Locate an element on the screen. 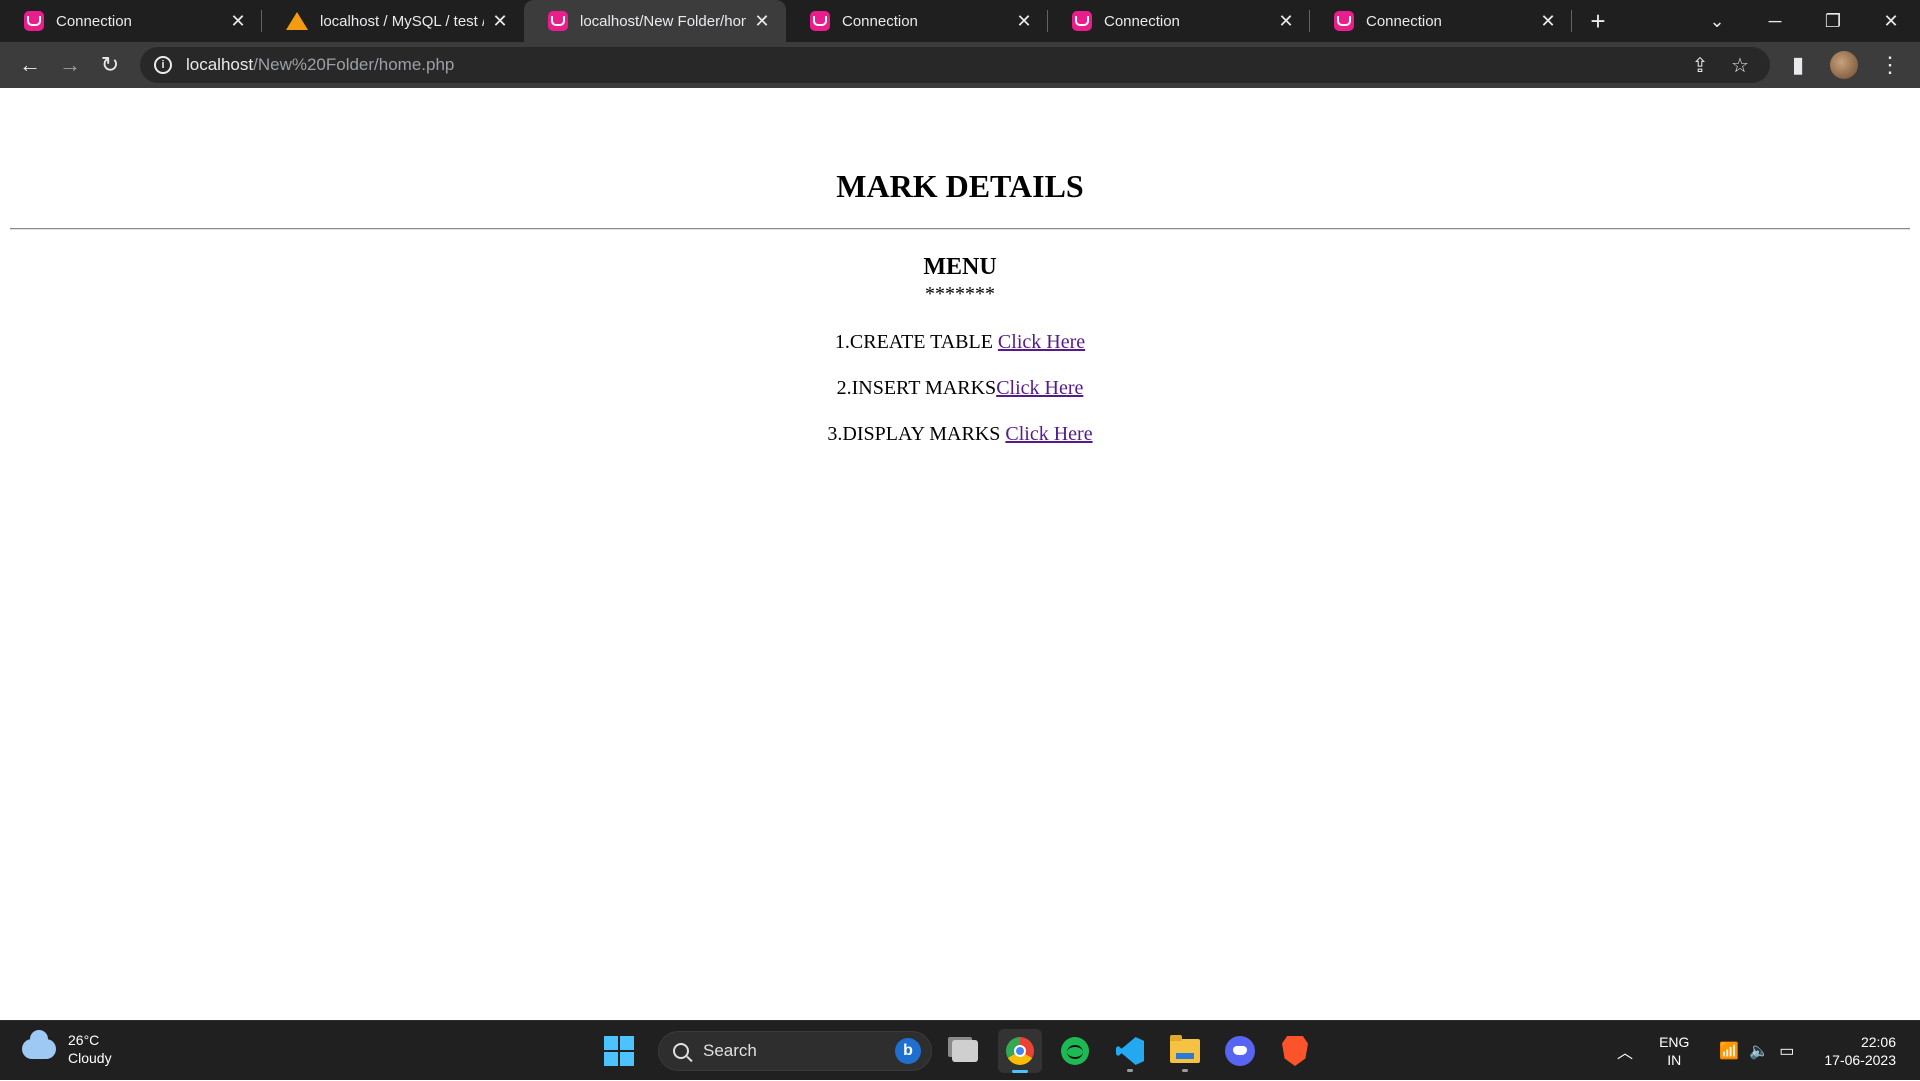 Image resolution: width=1920 pixels, height=1081 pixels. file-explorer-taskbar-button is located at coordinates (1185, 1051).